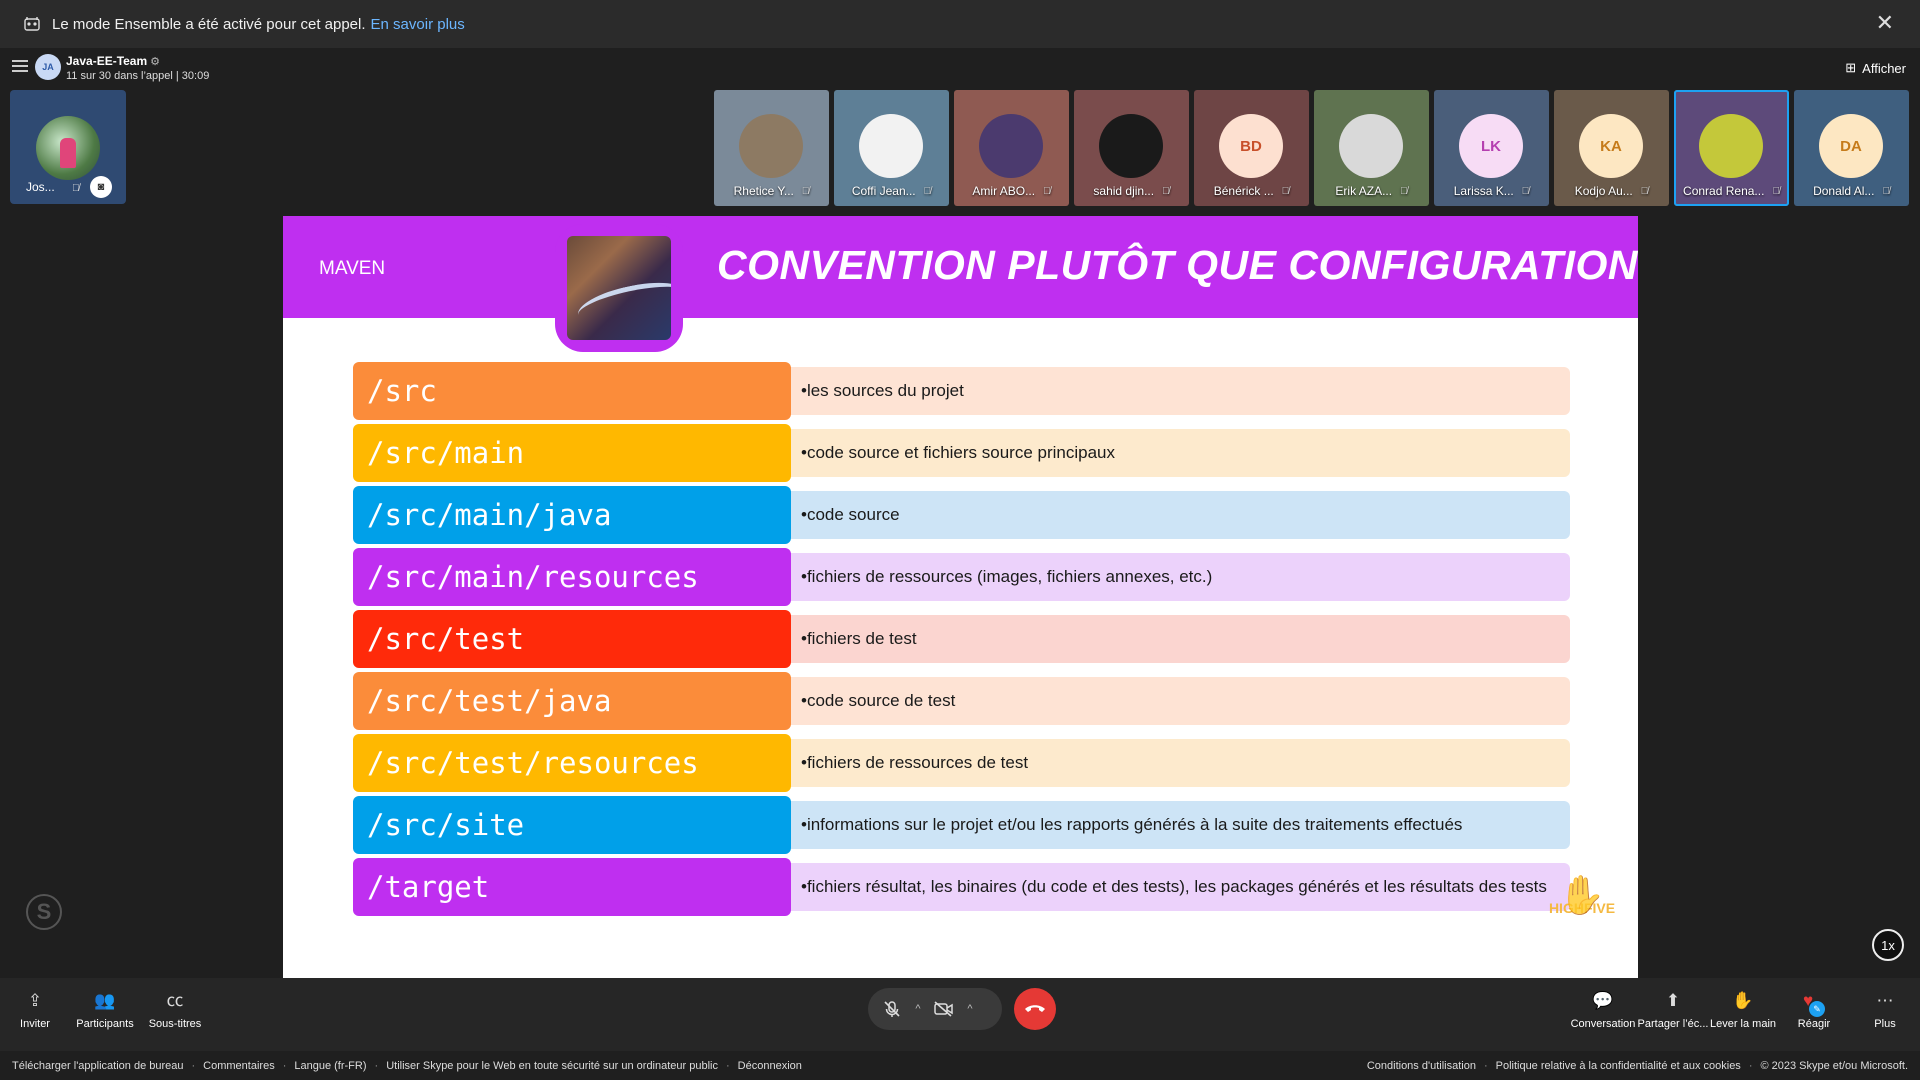 The image size is (1920, 1080). I want to click on participant-label: sahid djin... 🎙̸, so click(1131, 191).